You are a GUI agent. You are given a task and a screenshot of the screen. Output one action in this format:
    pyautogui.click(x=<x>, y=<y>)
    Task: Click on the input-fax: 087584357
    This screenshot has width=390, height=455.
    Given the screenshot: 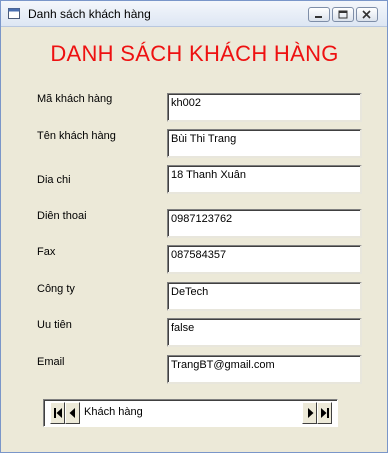 What is the action you would take?
    pyautogui.click(x=264, y=259)
    